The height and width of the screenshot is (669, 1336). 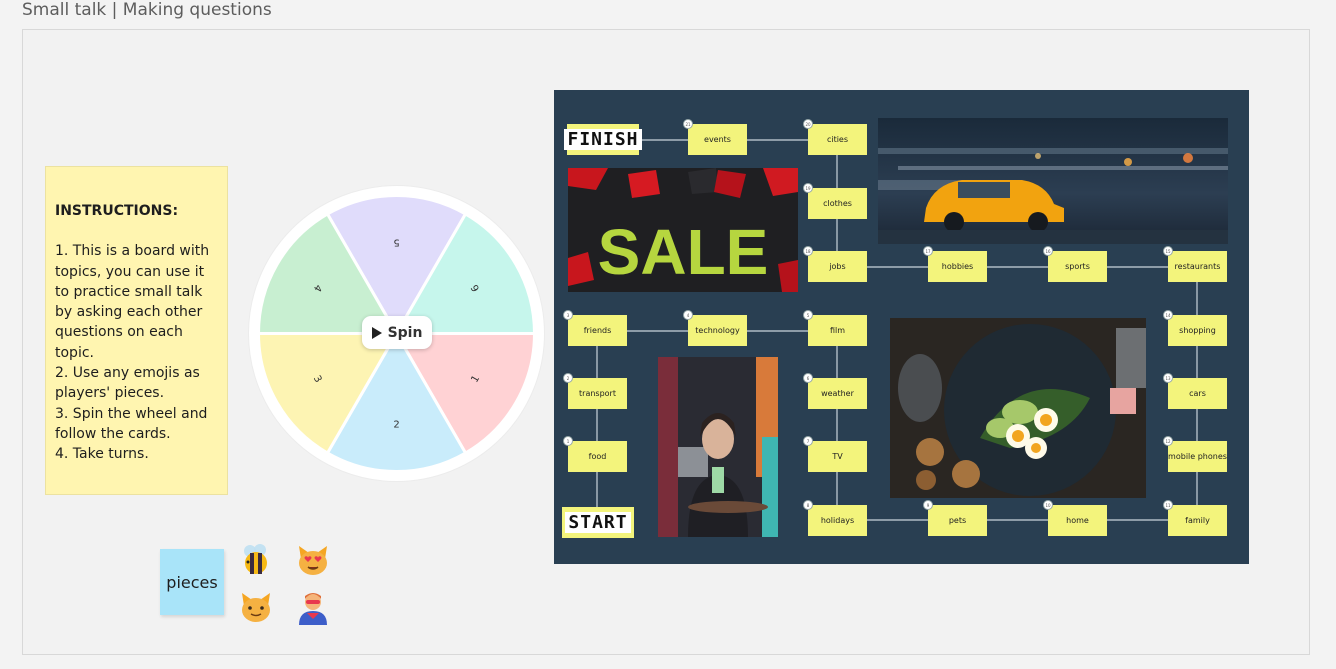 I want to click on superhero-emoji, so click(x=313, y=607).